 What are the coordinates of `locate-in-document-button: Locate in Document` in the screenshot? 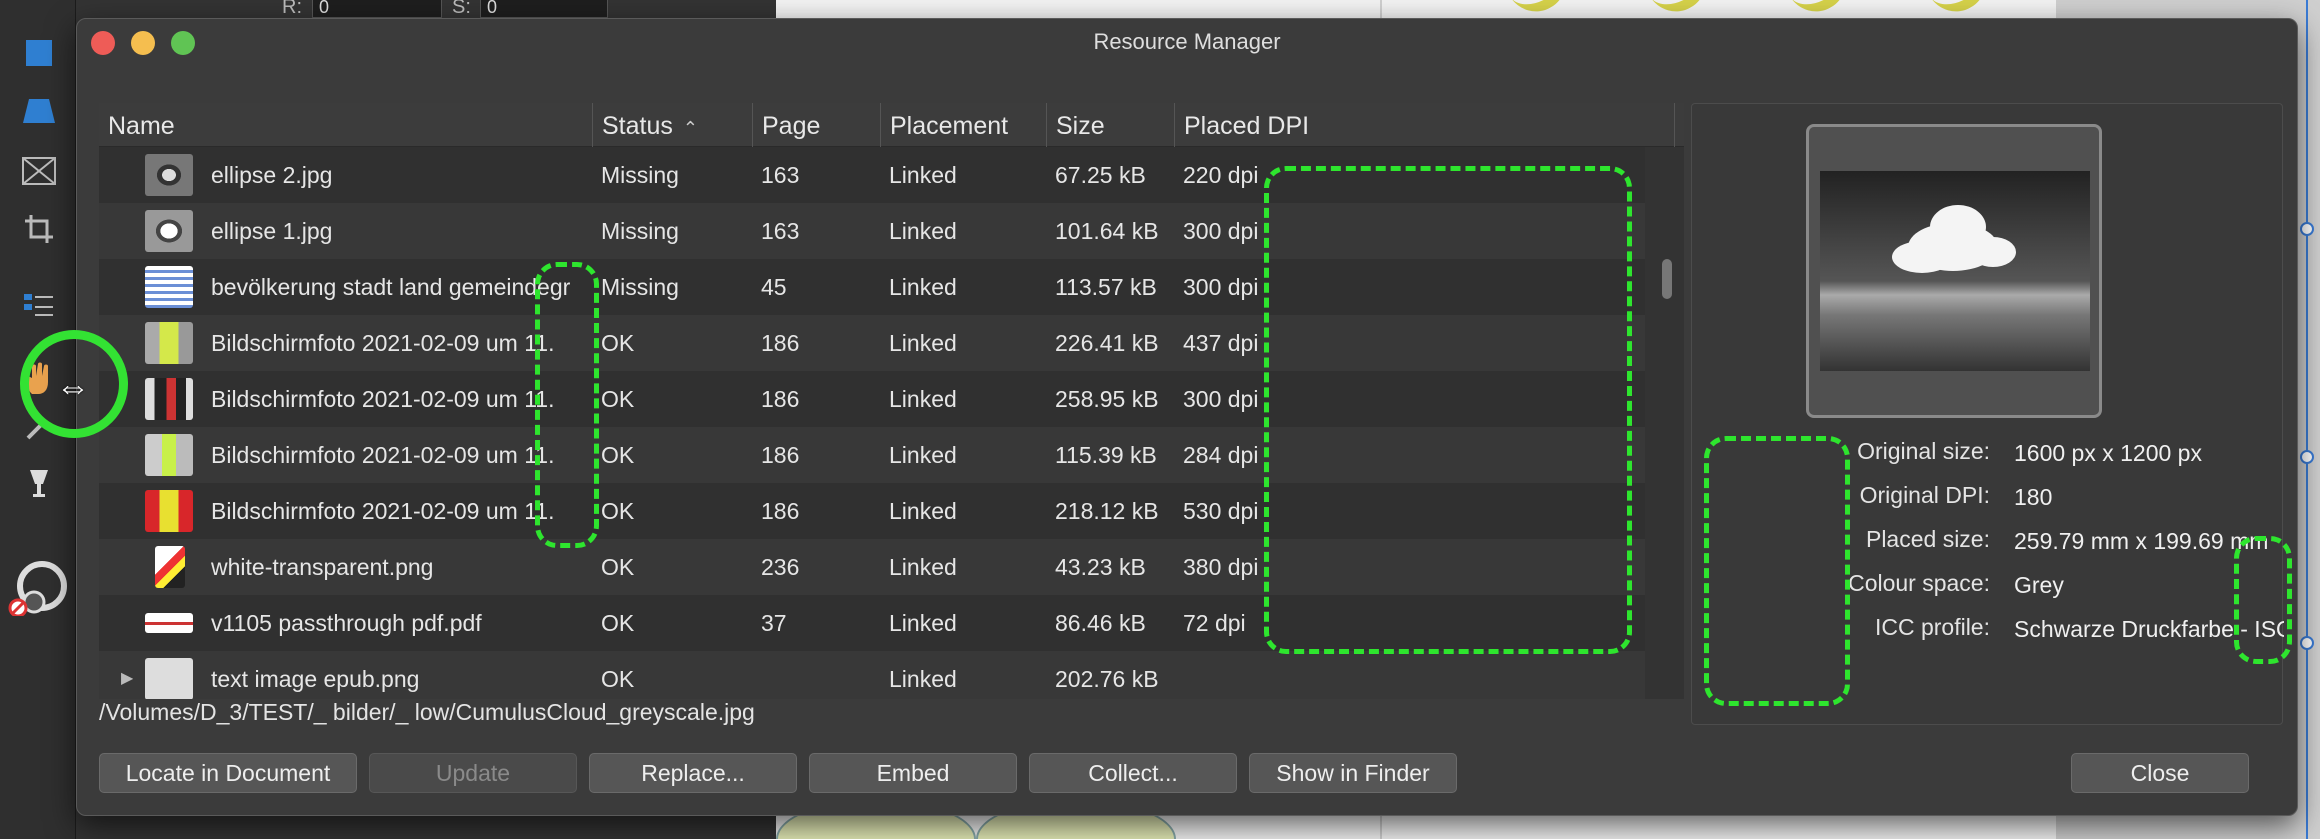 It's located at (228, 773).